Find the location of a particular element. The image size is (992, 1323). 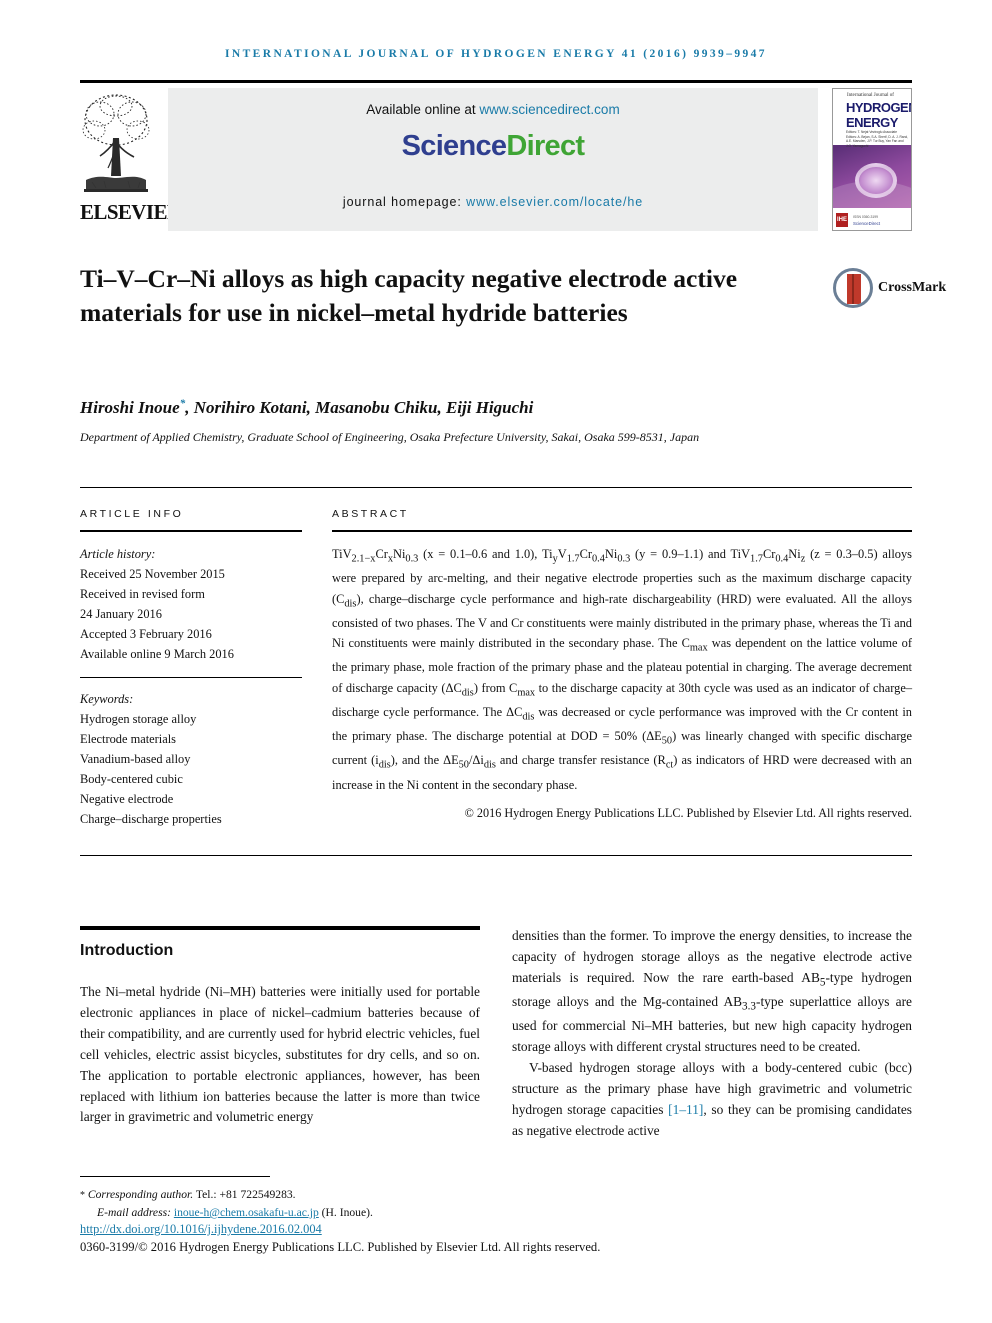

keyword-item: Vanadium-based alloy is located at coordinates (135, 758).